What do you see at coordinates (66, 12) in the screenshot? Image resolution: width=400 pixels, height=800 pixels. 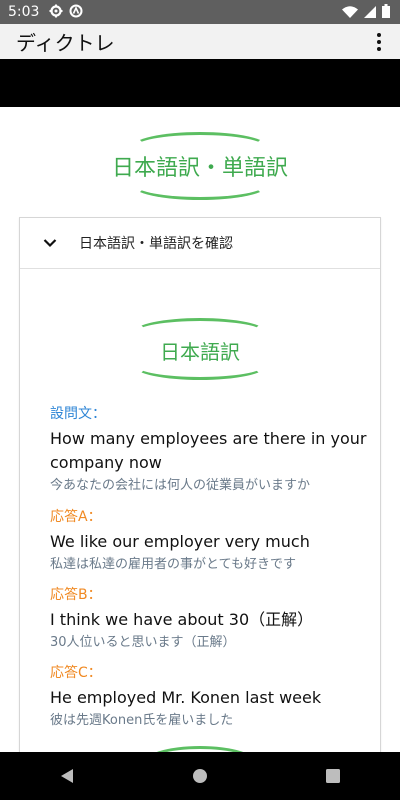 I see `status-left-icons` at bounding box center [66, 12].